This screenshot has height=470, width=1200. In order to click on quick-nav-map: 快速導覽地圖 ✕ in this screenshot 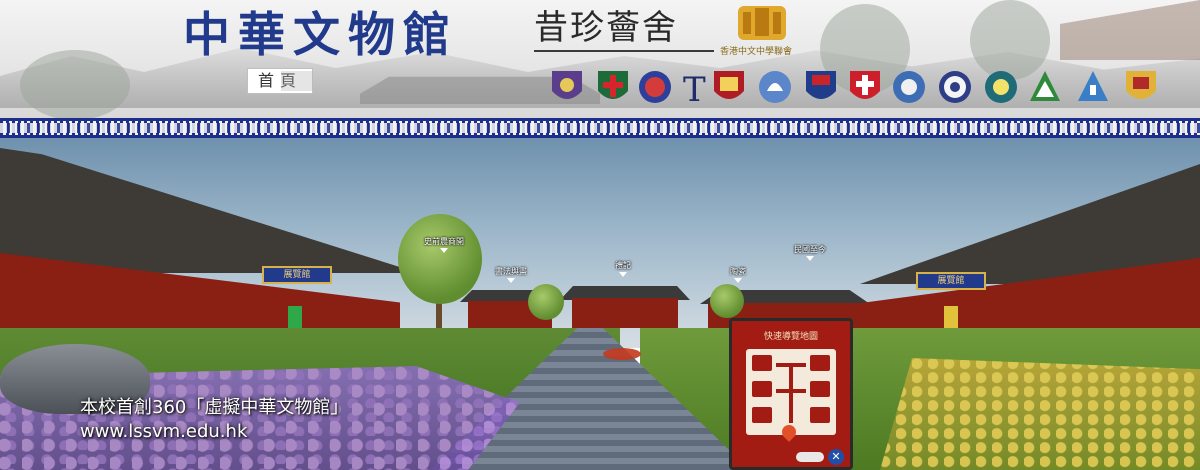, I will do `click(791, 394)`.